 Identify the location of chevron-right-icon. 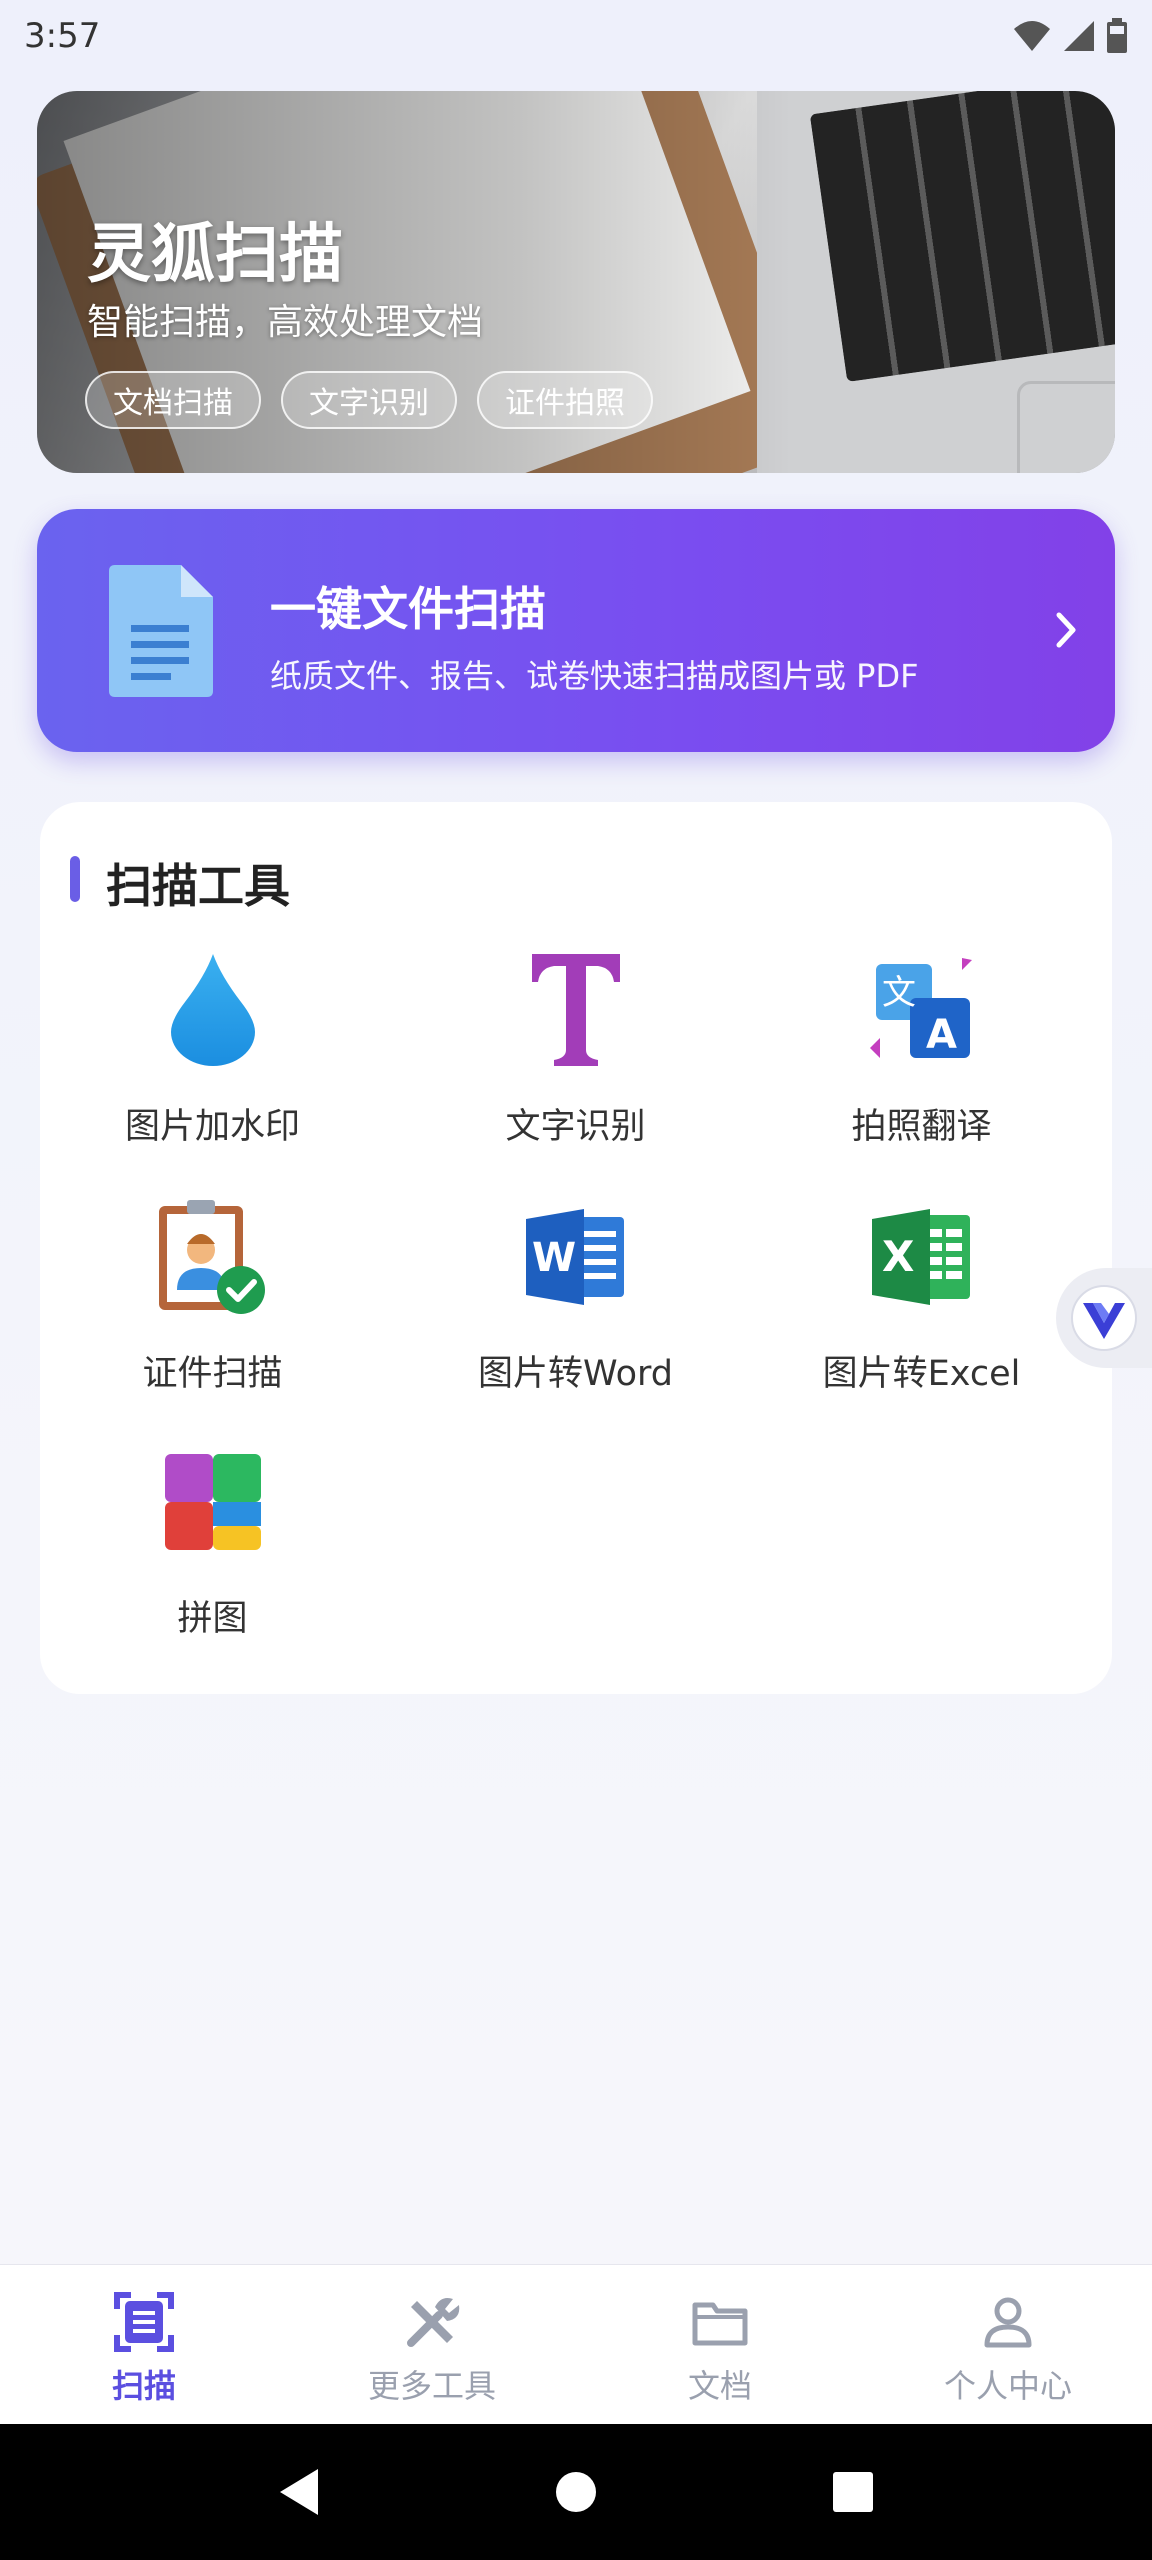
(1066, 630).